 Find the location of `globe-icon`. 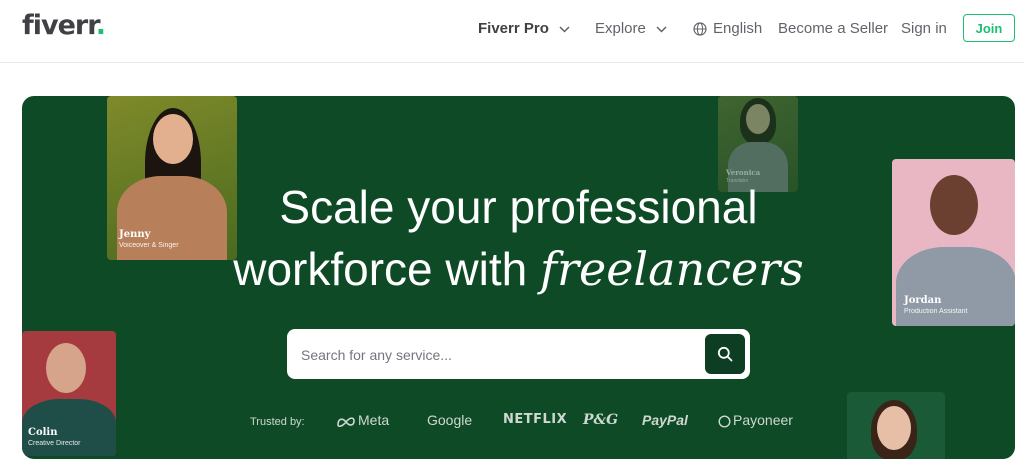

globe-icon is located at coordinates (700, 29).